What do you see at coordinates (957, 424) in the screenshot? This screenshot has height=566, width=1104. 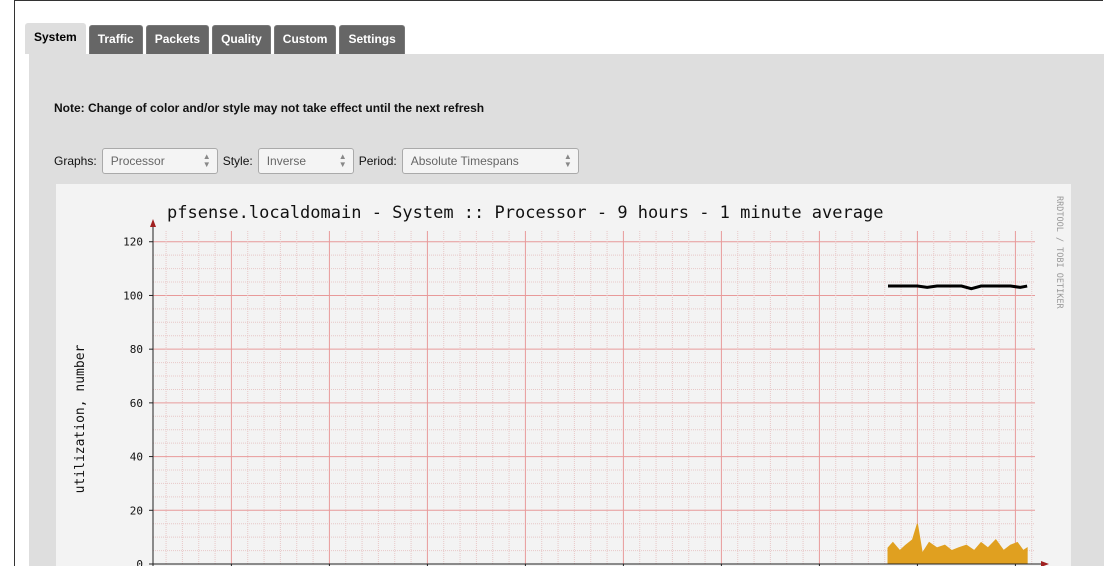 I see `chart-series` at bounding box center [957, 424].